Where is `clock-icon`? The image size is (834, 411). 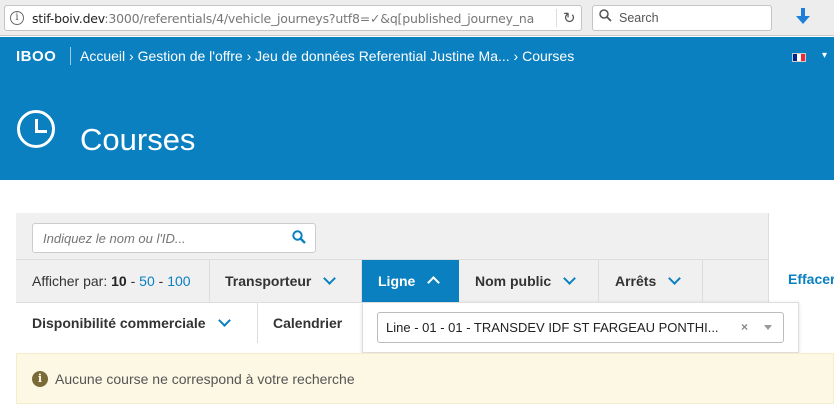
clock-icon is located at coordinates (36, 129).